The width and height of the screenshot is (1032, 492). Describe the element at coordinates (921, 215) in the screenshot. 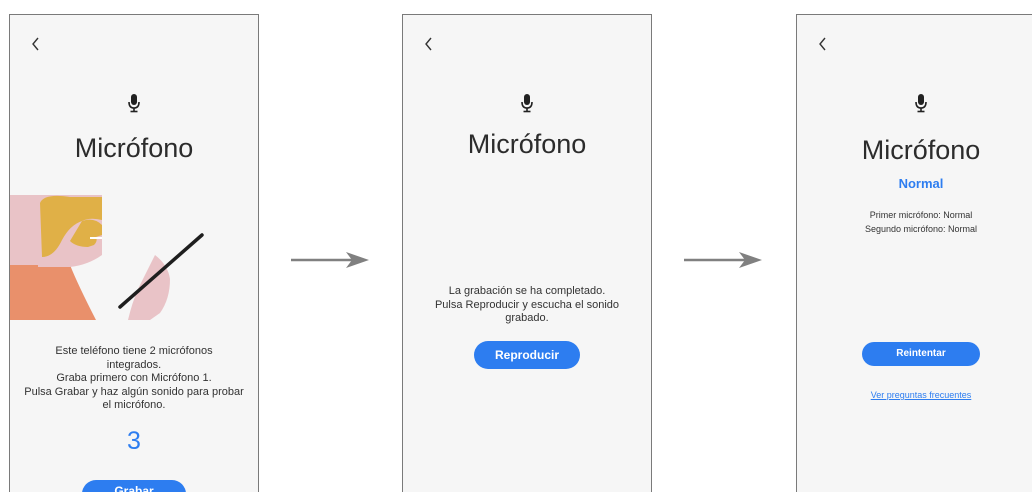

I see `first-mic-result: Primer micrófono: Normal` at that location.